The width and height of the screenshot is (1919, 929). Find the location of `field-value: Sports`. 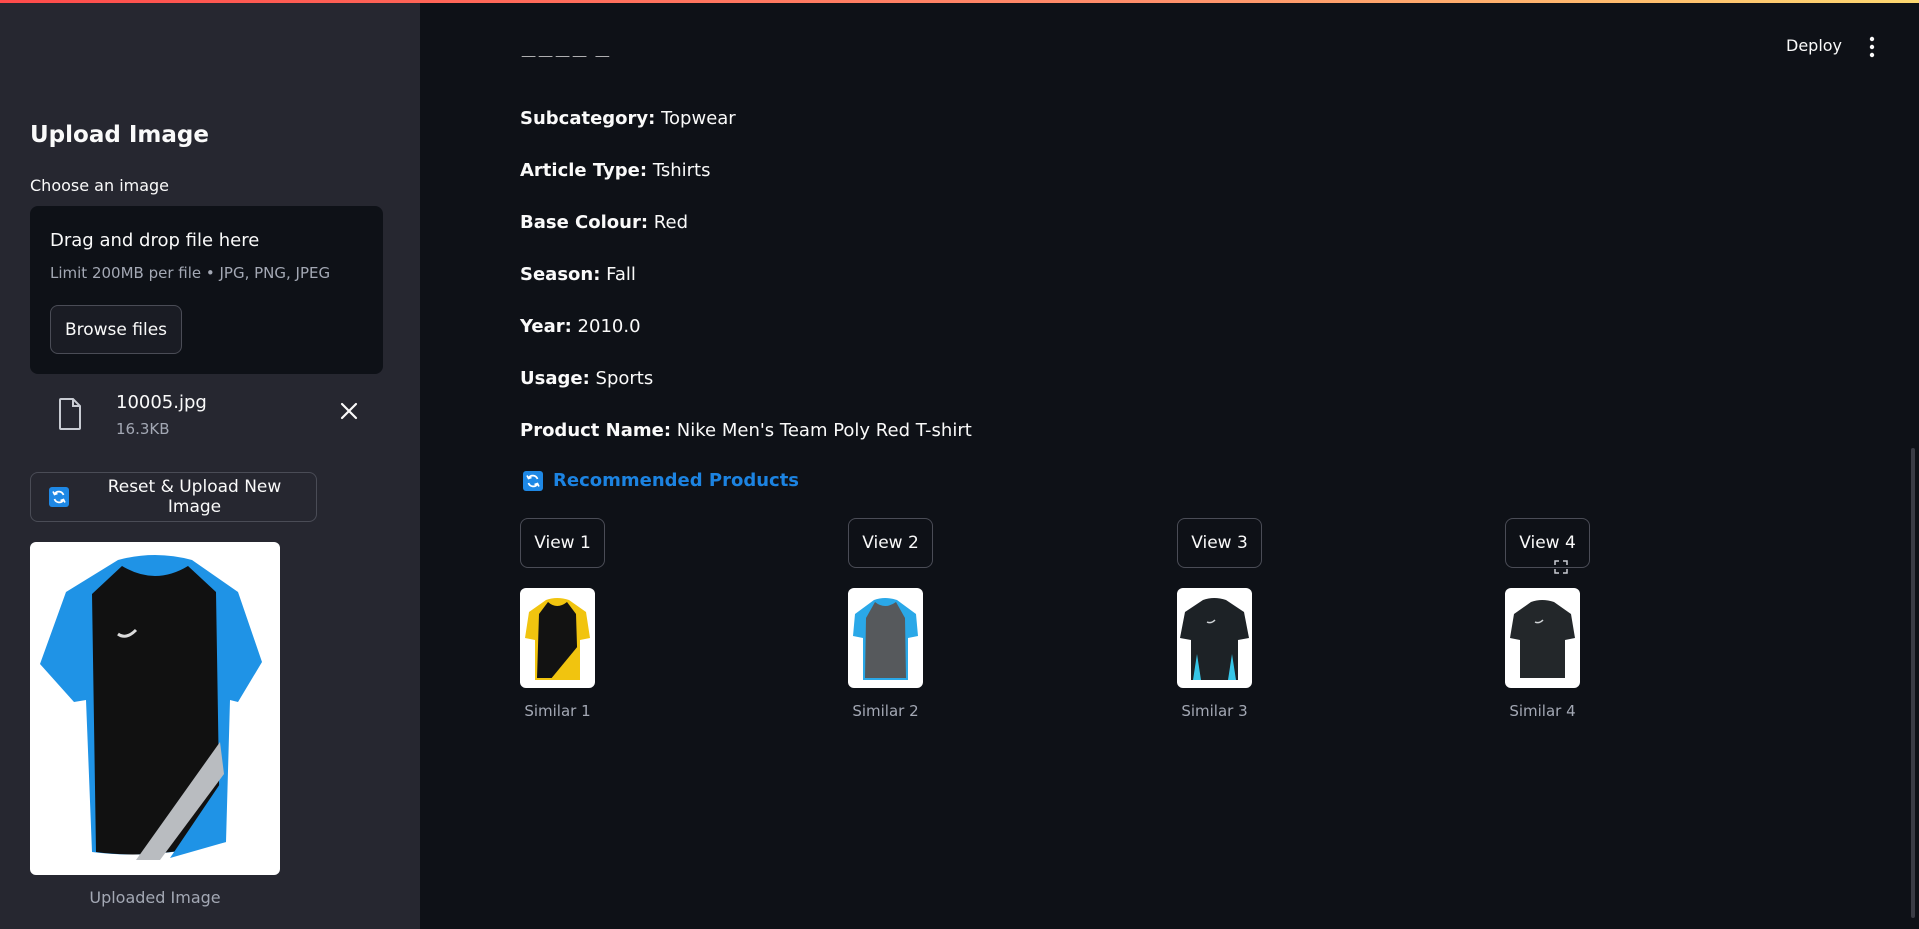

field-value: Sports is located at coordinates (624, 378).